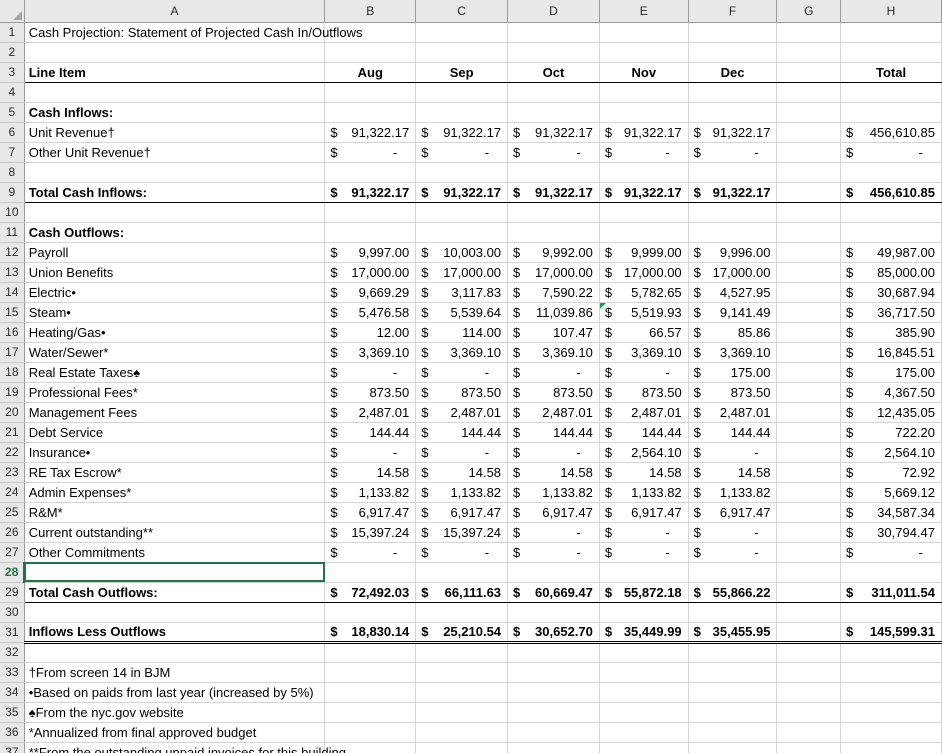  Describe the element at coordinates (370, 572) in the screenshot. I see `cell-B28` at that location.